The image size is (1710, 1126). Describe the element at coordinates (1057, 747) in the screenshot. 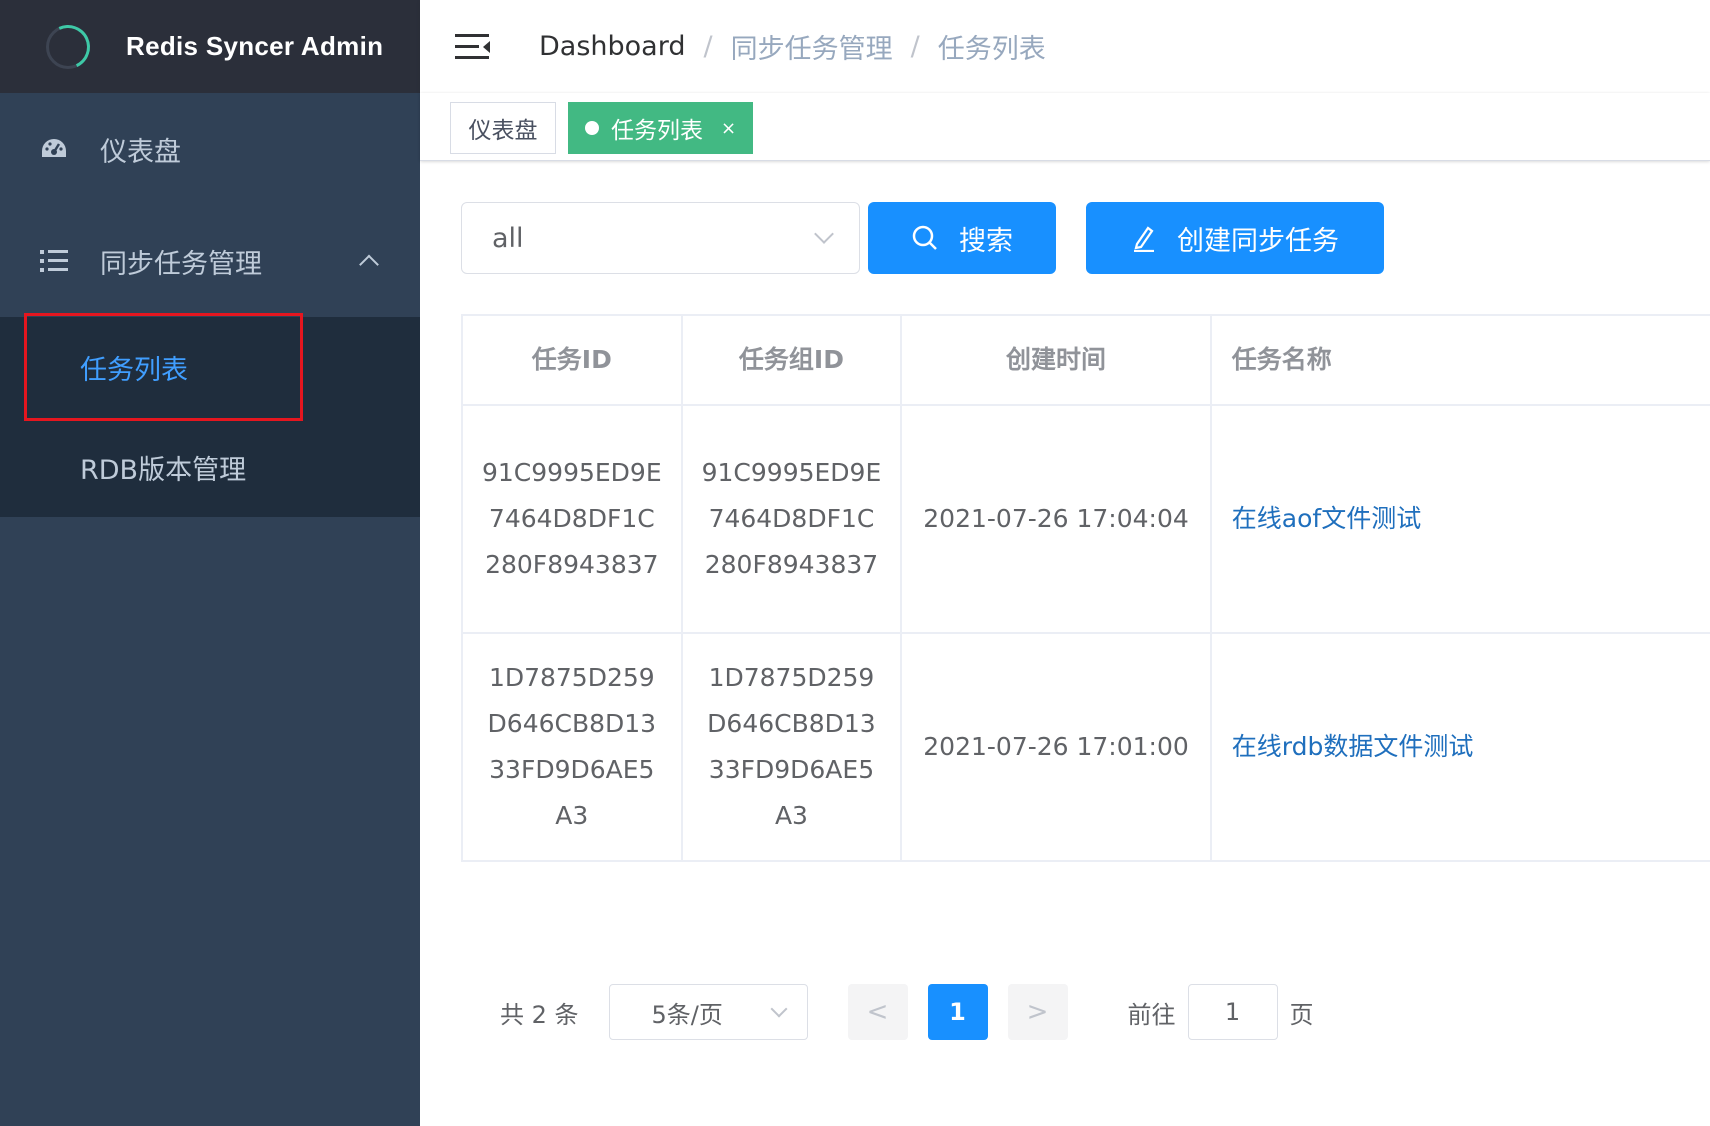

I see `cell-created-time: 2021-07-26 17:01:00` at that location.